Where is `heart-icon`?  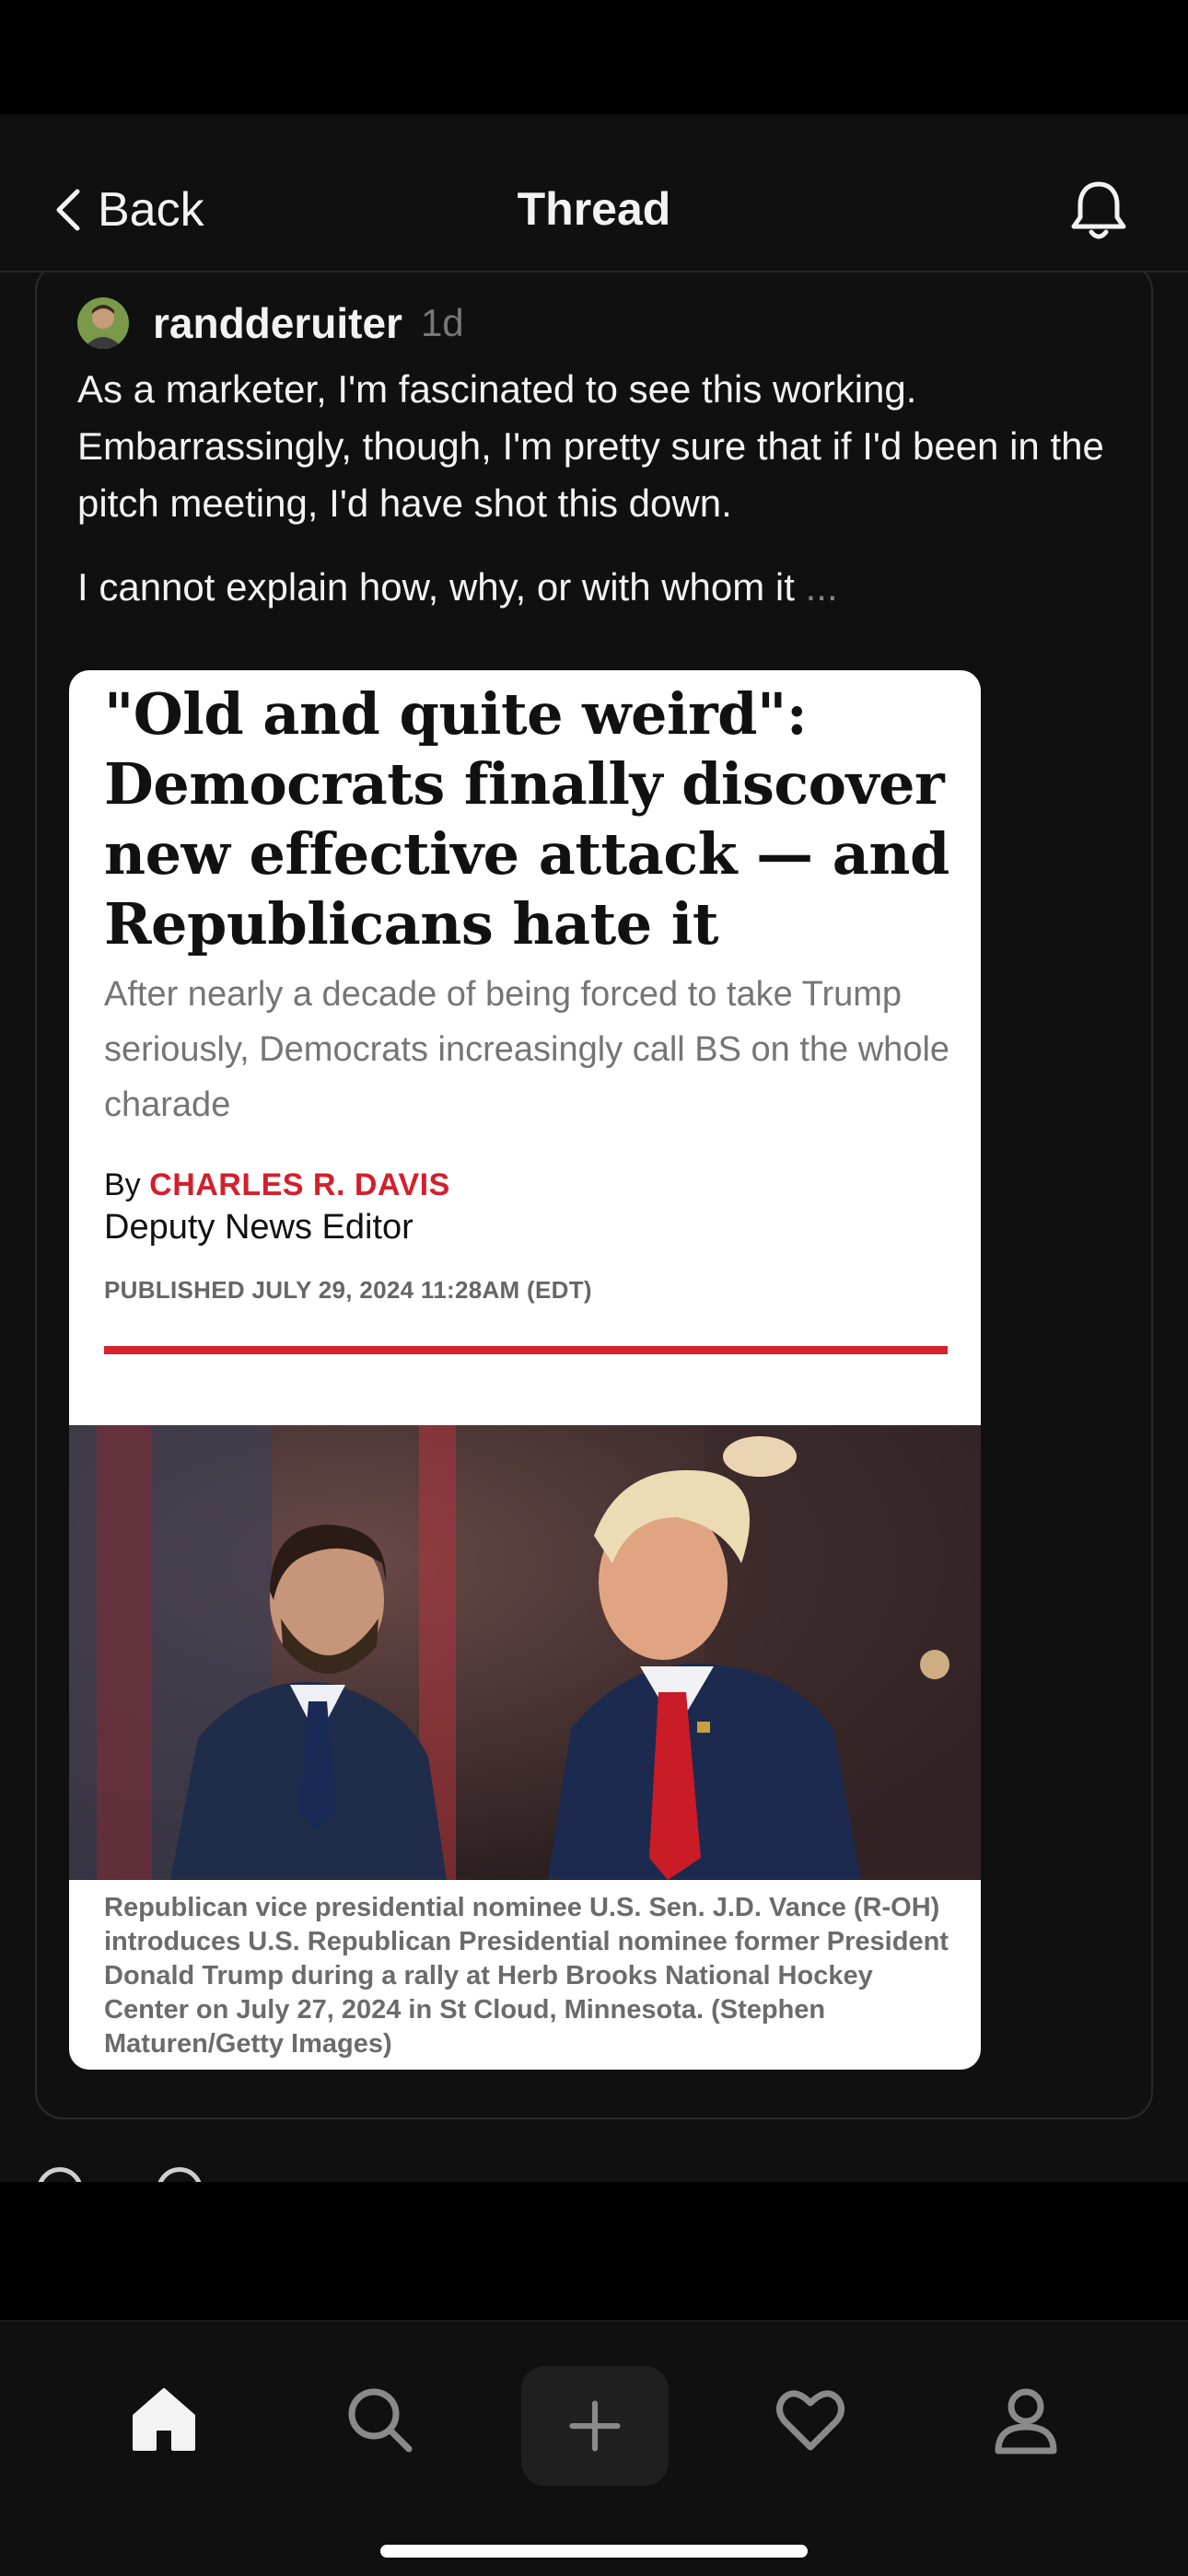 heart-icon is located at coordinates (810, 2420).